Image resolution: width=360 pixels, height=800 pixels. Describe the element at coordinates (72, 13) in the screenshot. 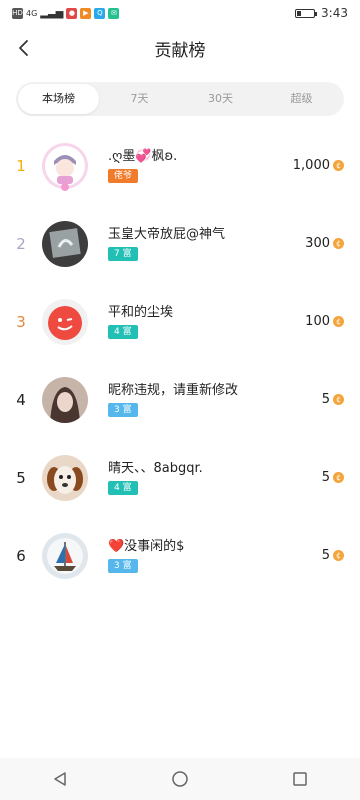

I see `app-notification-icon: ●` at that location.